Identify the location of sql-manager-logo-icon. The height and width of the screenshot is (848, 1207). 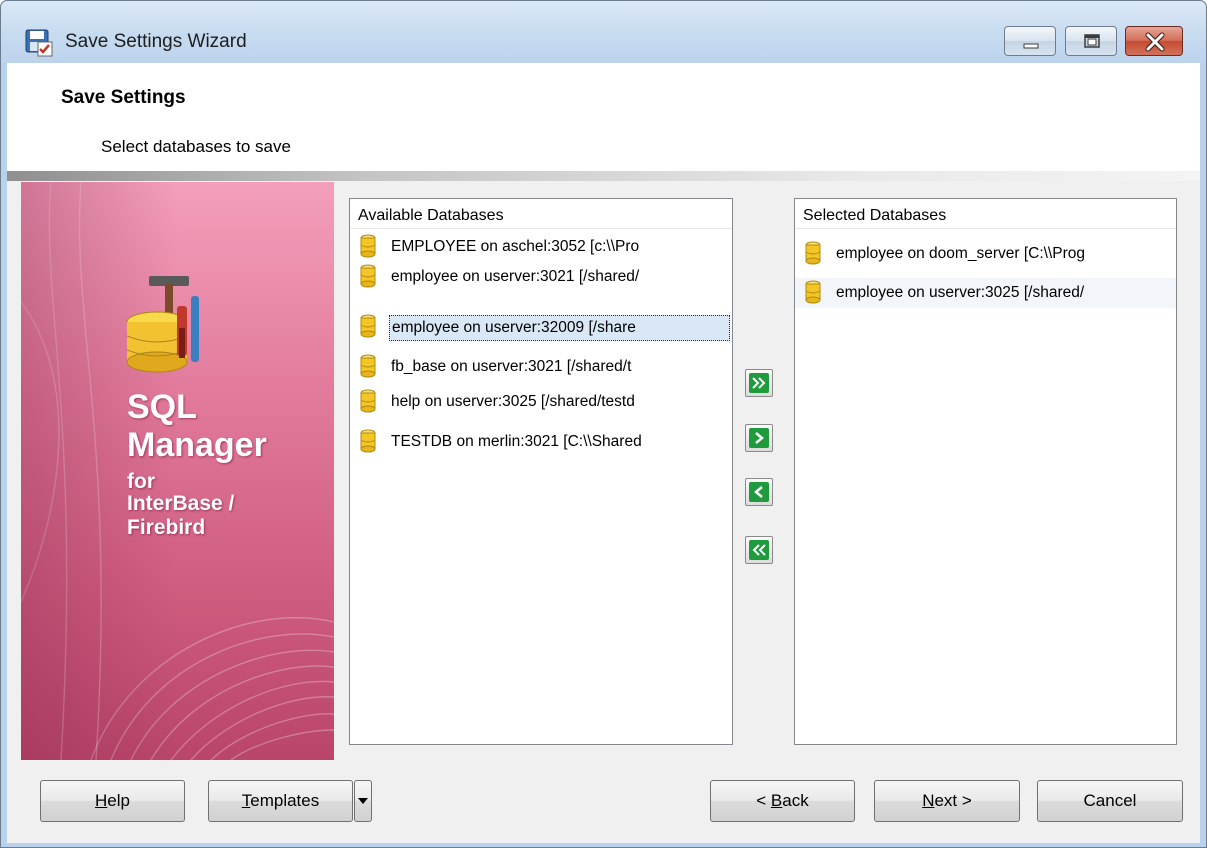
(162, 324).